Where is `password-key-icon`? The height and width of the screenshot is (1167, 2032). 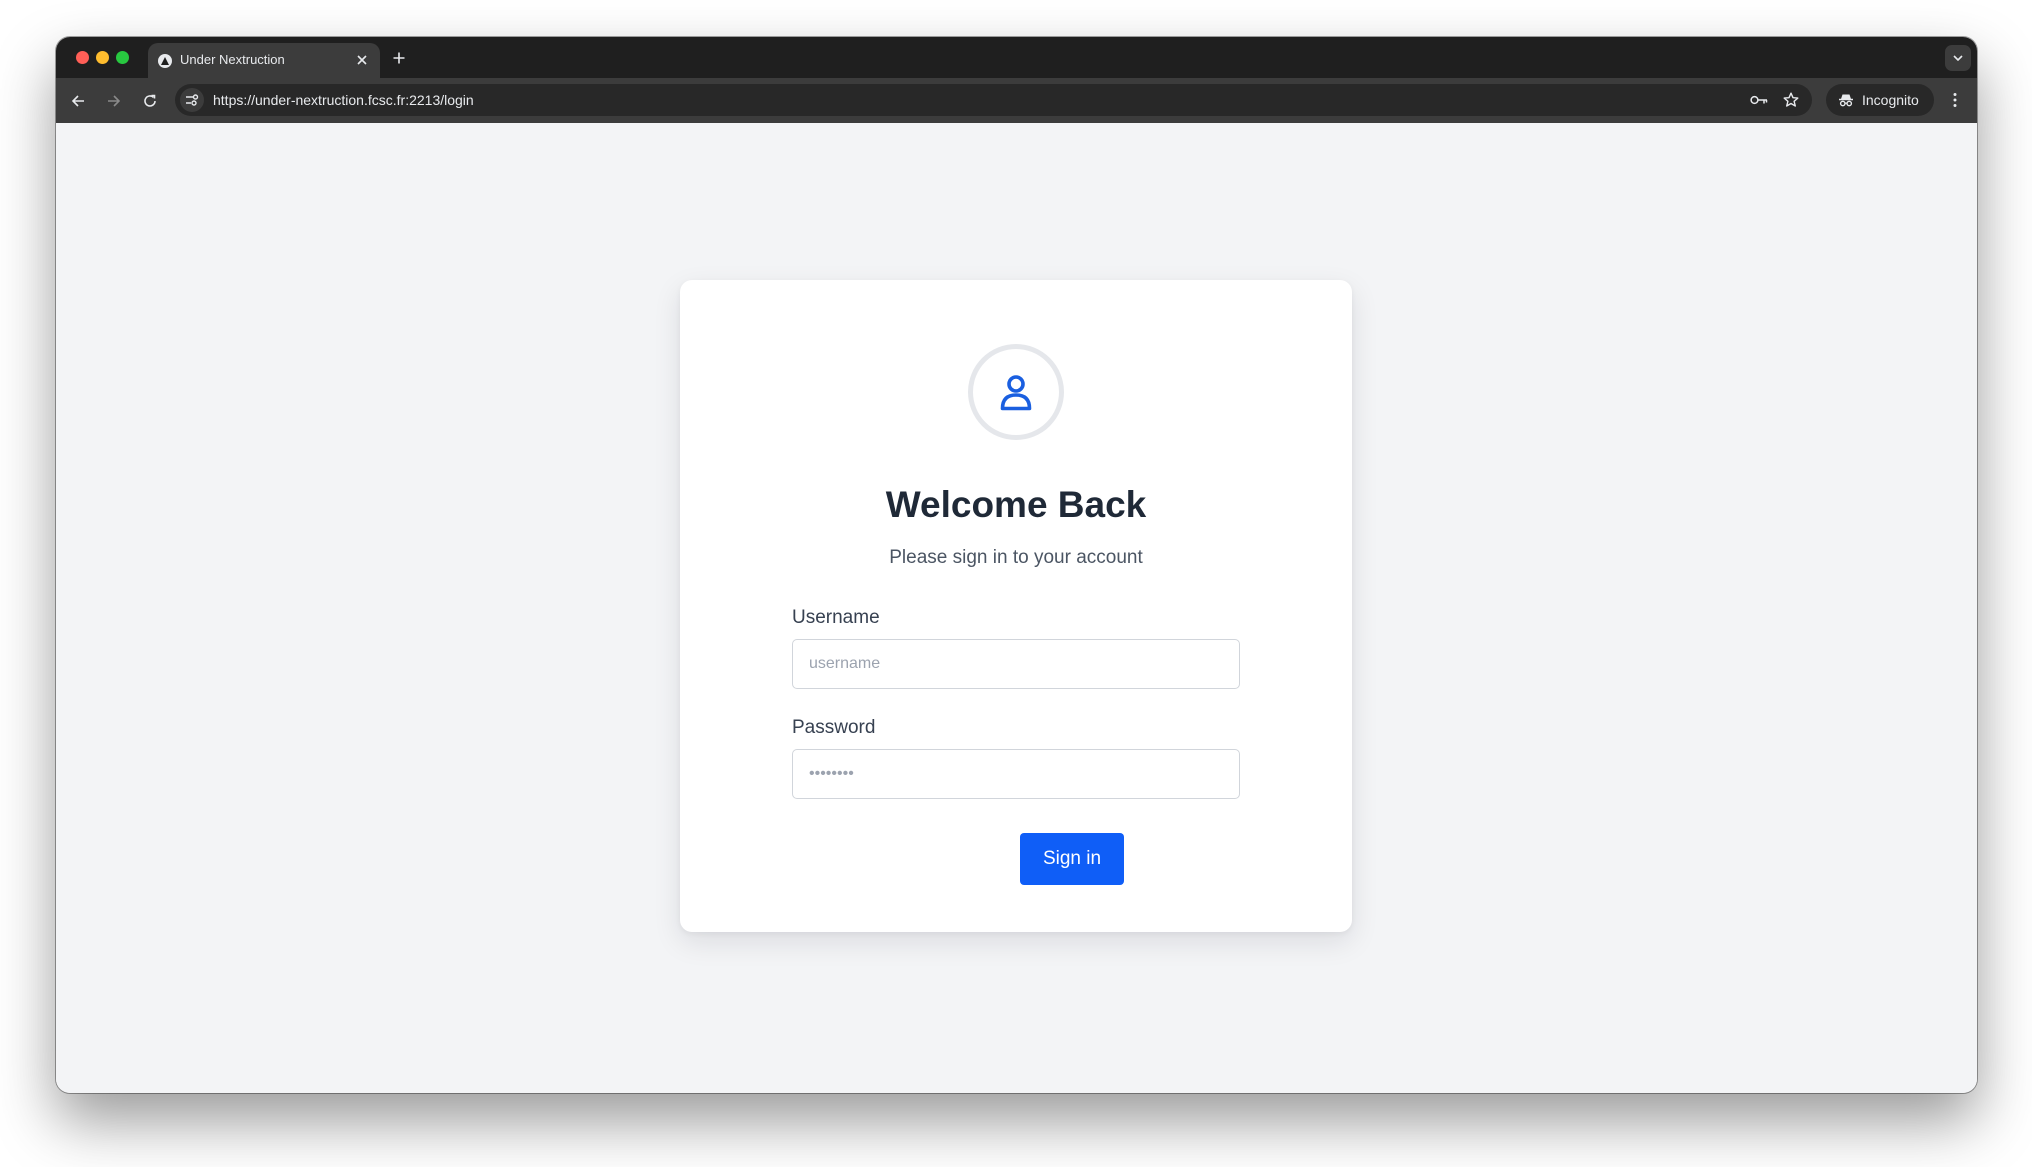 password-key-icon is located at coordinates (1759, 100).